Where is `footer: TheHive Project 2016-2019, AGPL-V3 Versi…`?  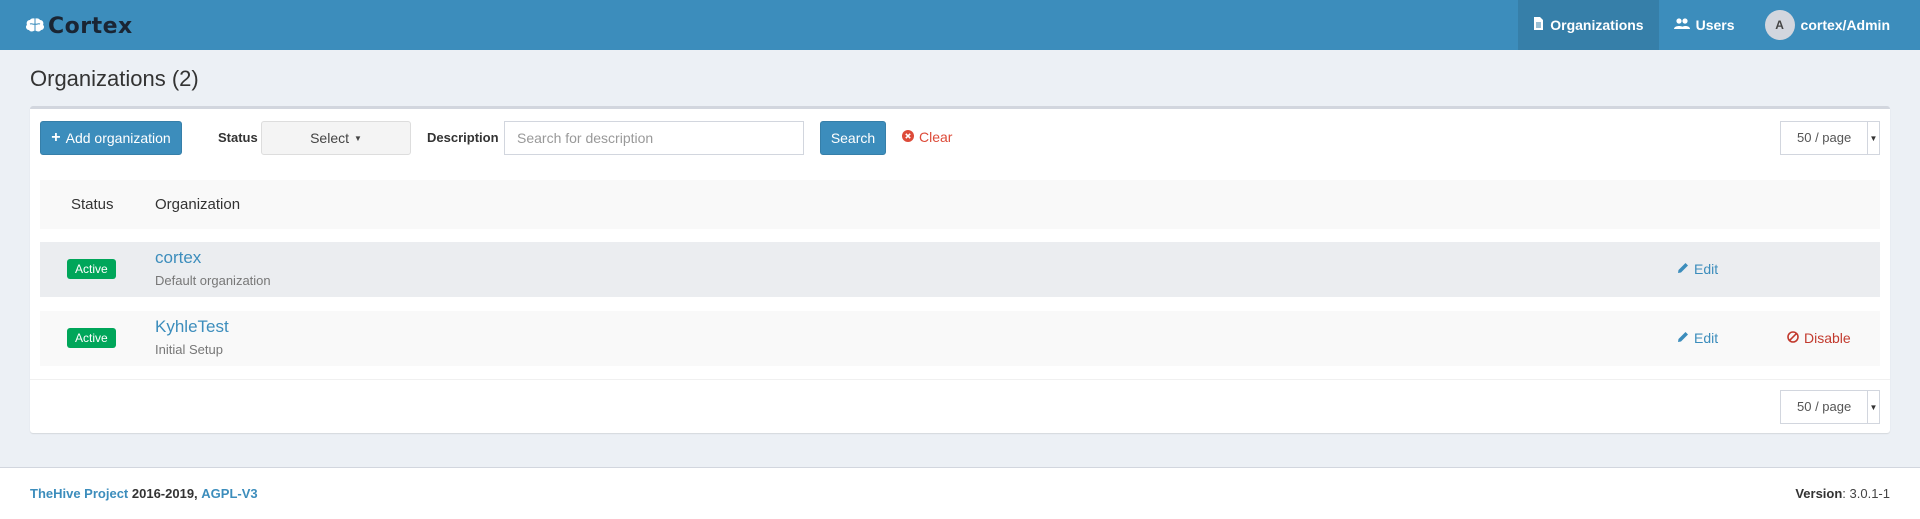
footer: TheHive Project 2016-2019, AGPL-V3 Versi… is located at coordinates (960, 493).